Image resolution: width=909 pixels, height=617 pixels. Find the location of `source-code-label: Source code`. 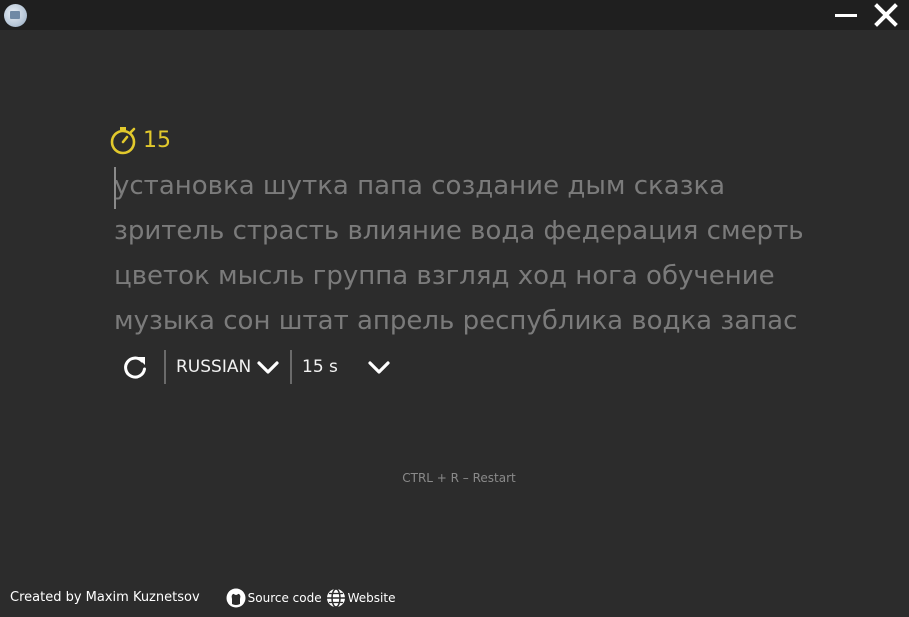

source-code-label: Source code is located at coordinates (284, 598).